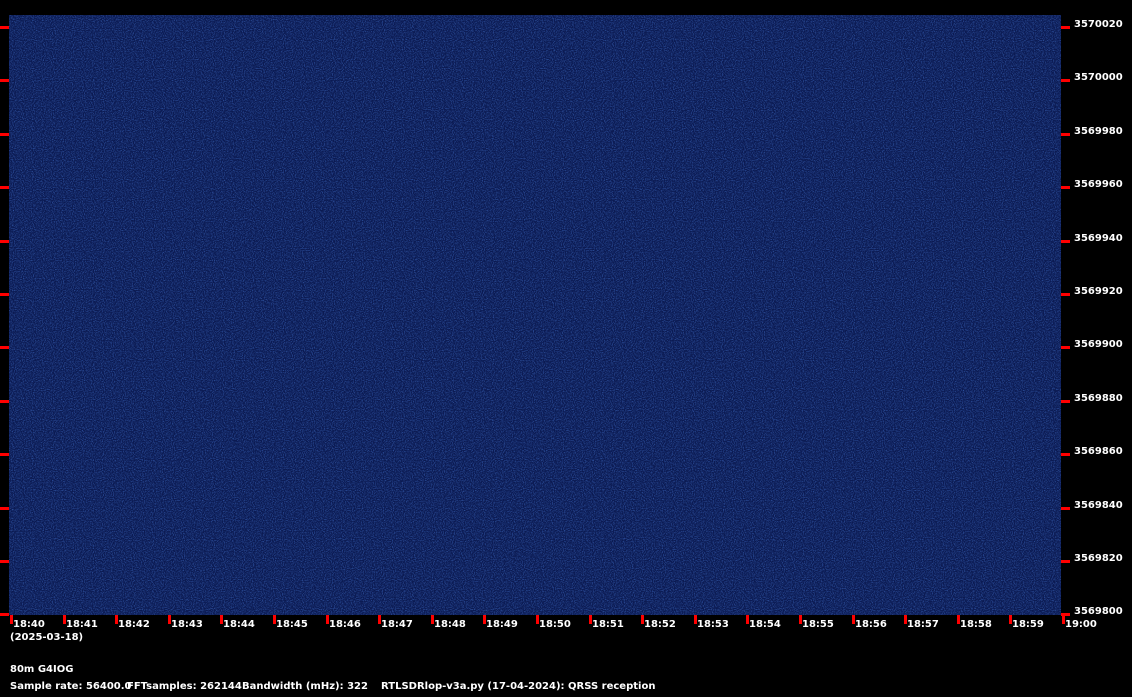 Image resolution: width=1132 pixels, height=697 pixels. Describe the element at coordinates (660, 624) in the screenshot. I see `x-tick-label: 18:52` at that location.